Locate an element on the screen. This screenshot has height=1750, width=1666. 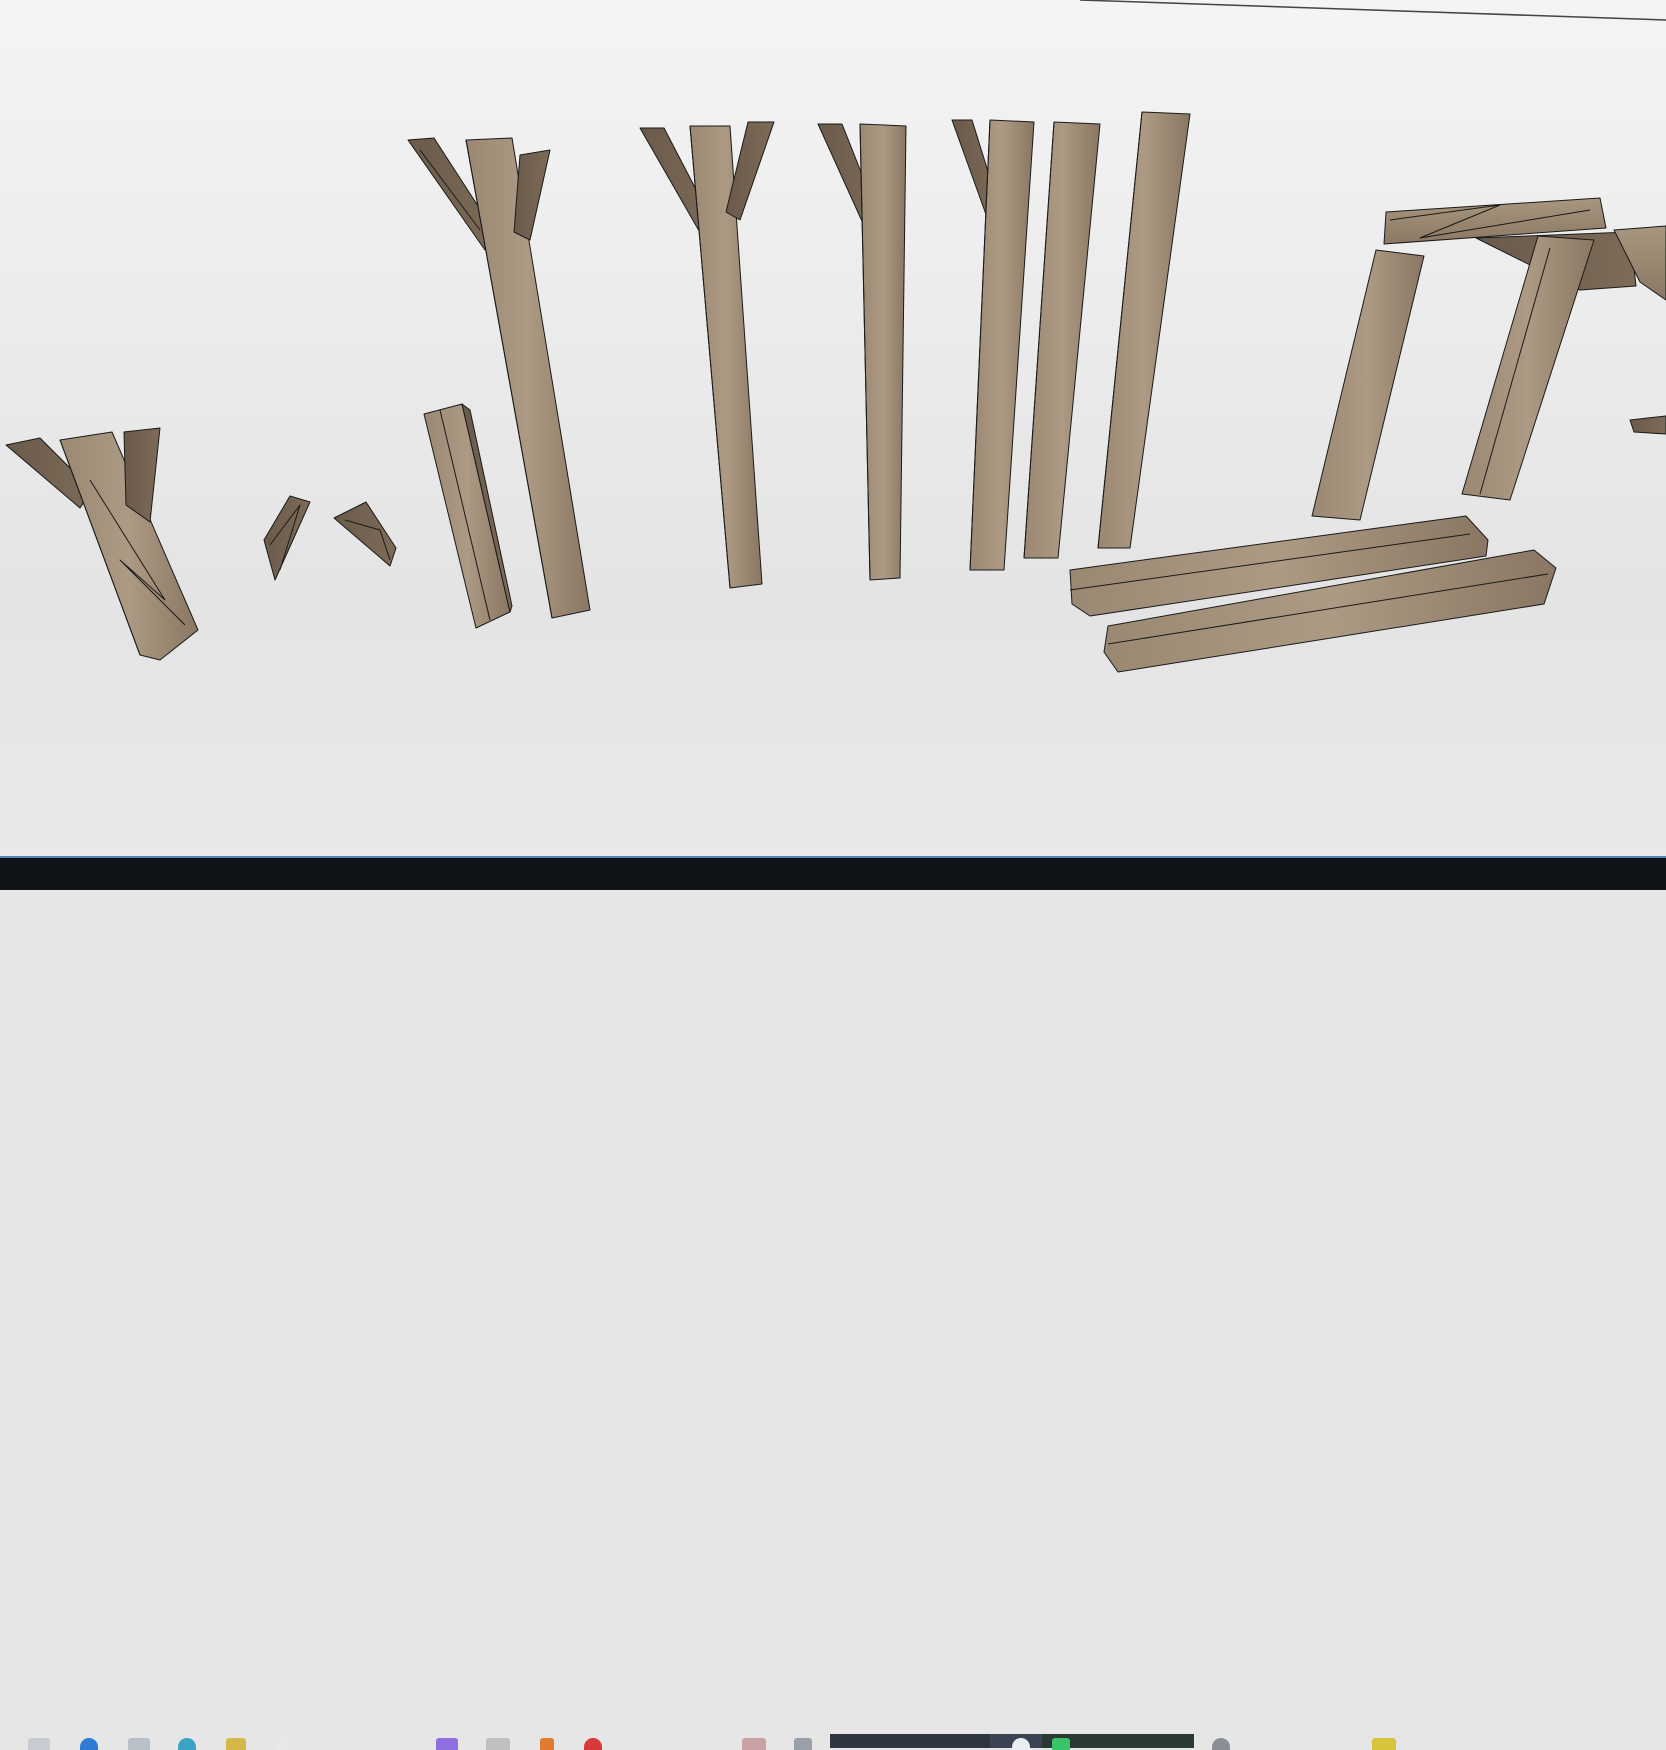
explorer-icon is located at coordinates (236, 1744).